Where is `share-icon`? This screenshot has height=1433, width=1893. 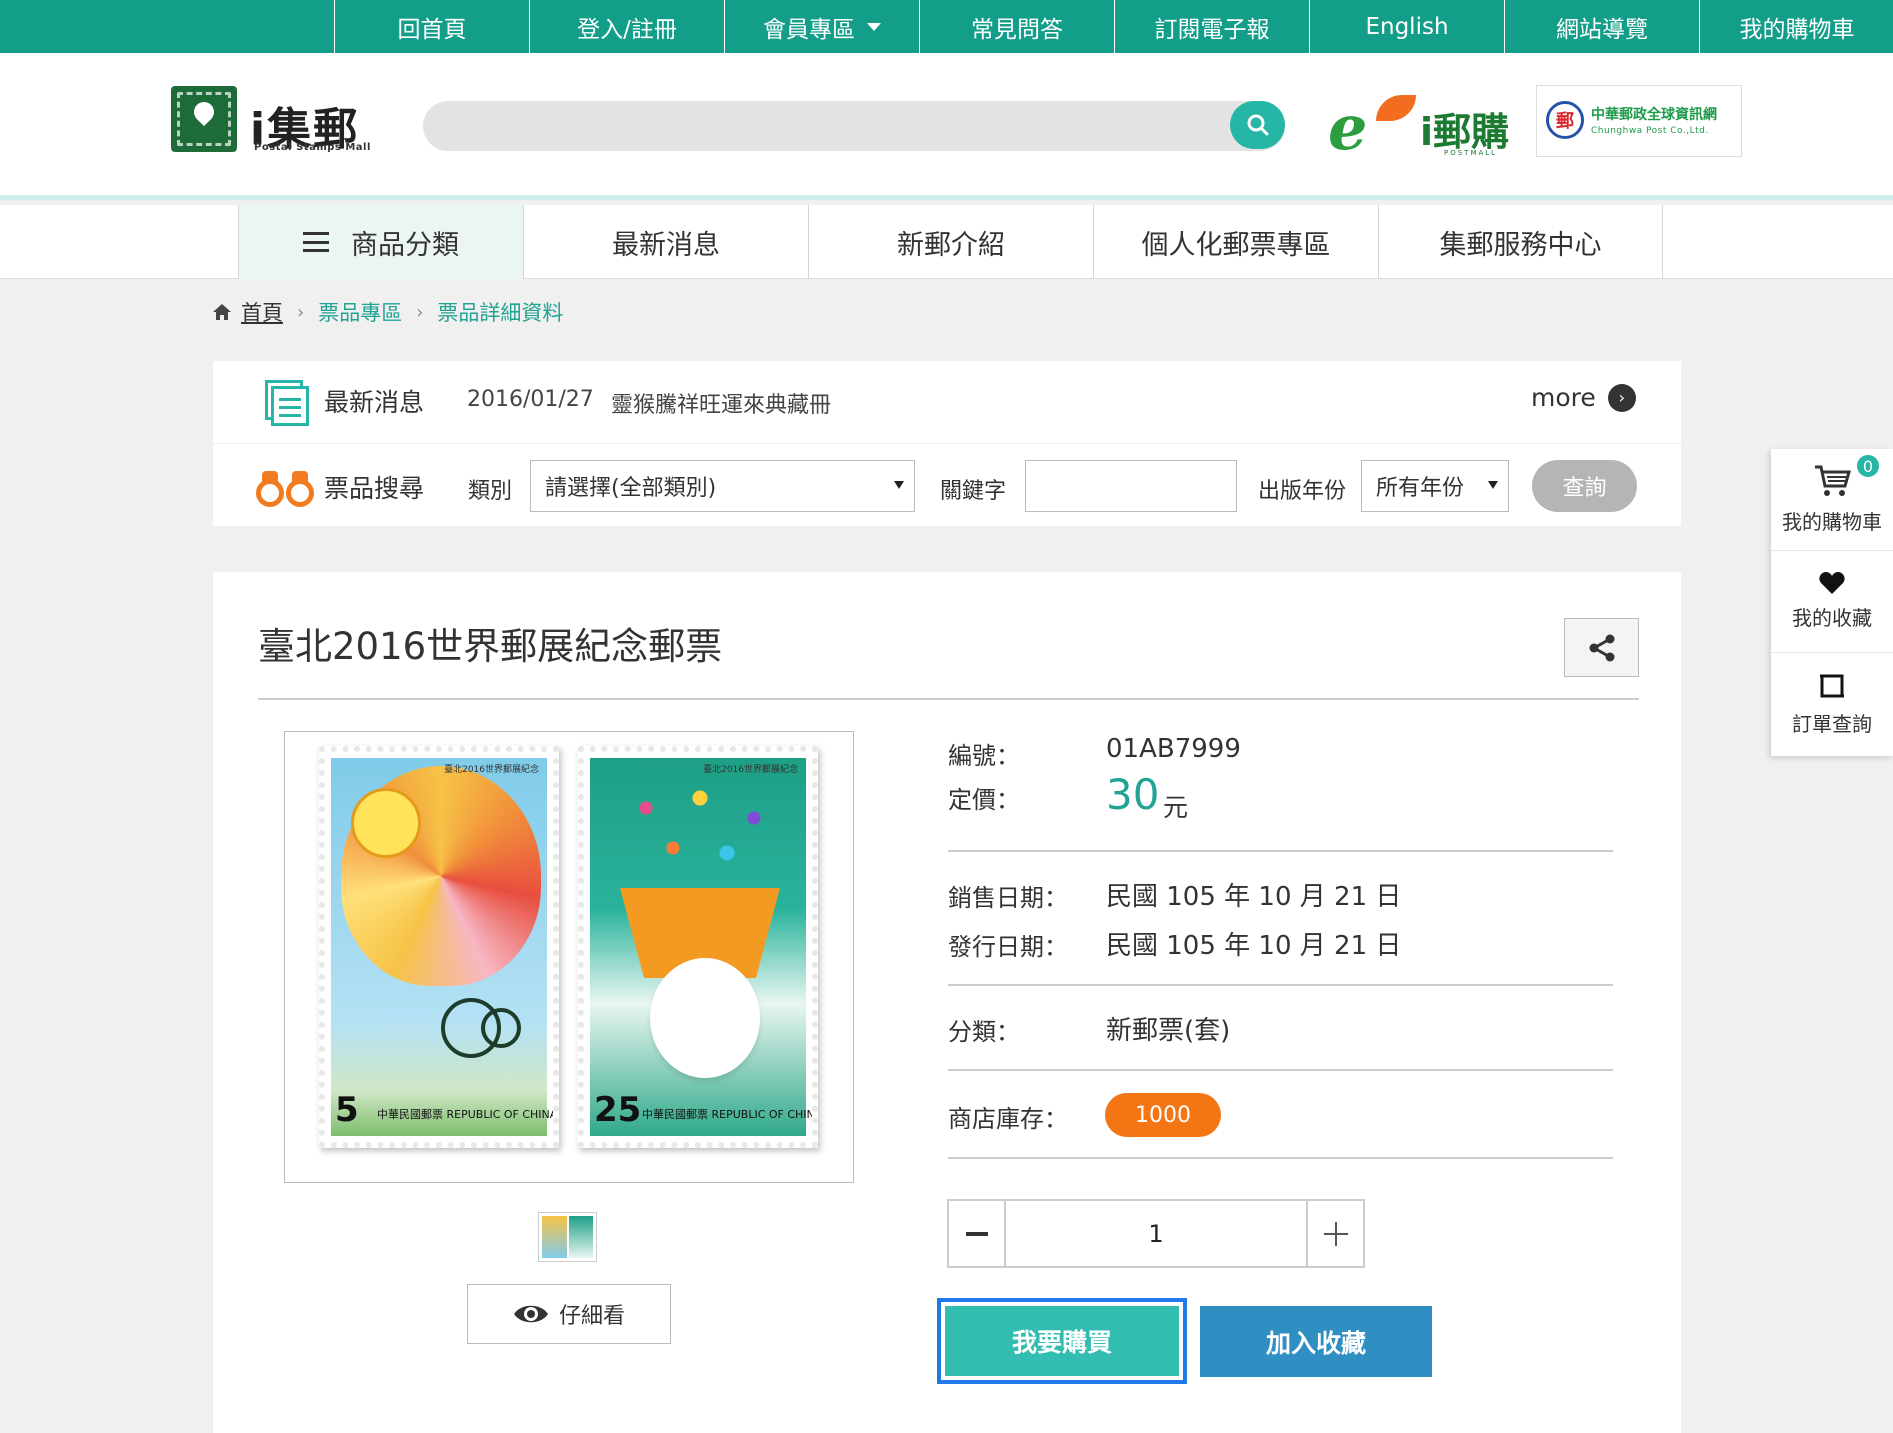
share-icon is located at coordinates (1601, 647).